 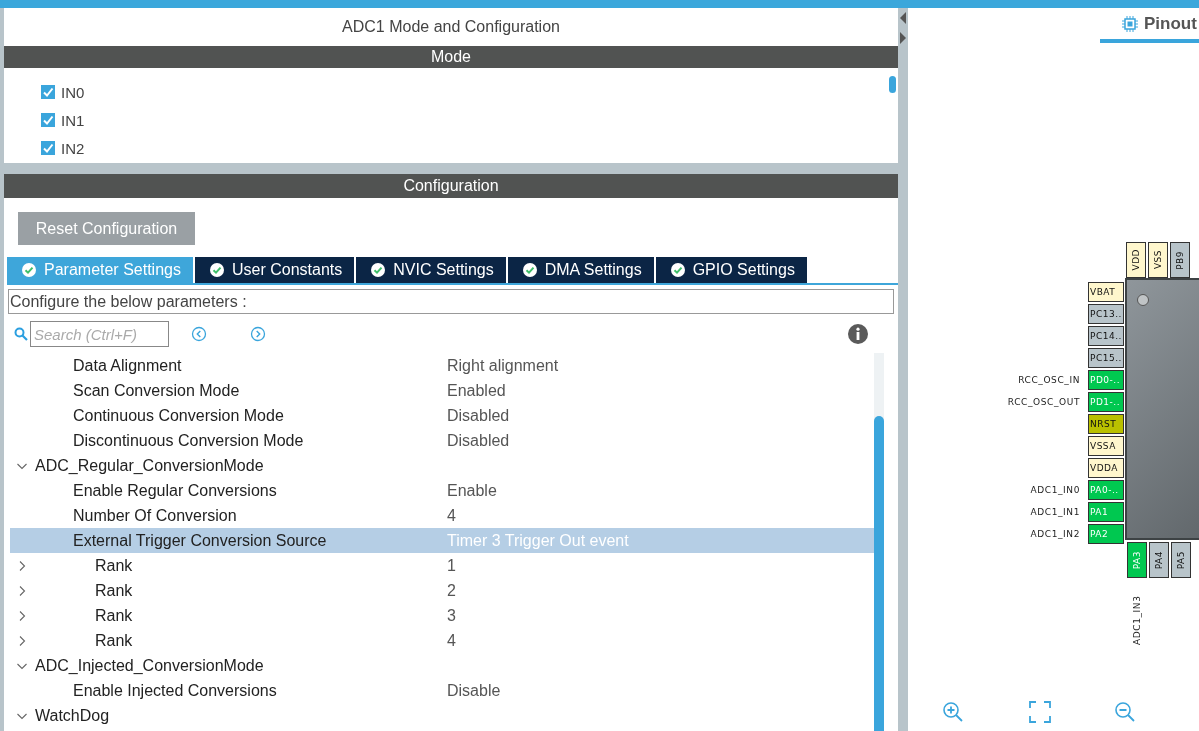 I want to click on parameter-name: Continuous Conversion Mode, so click(x=178, y=415).